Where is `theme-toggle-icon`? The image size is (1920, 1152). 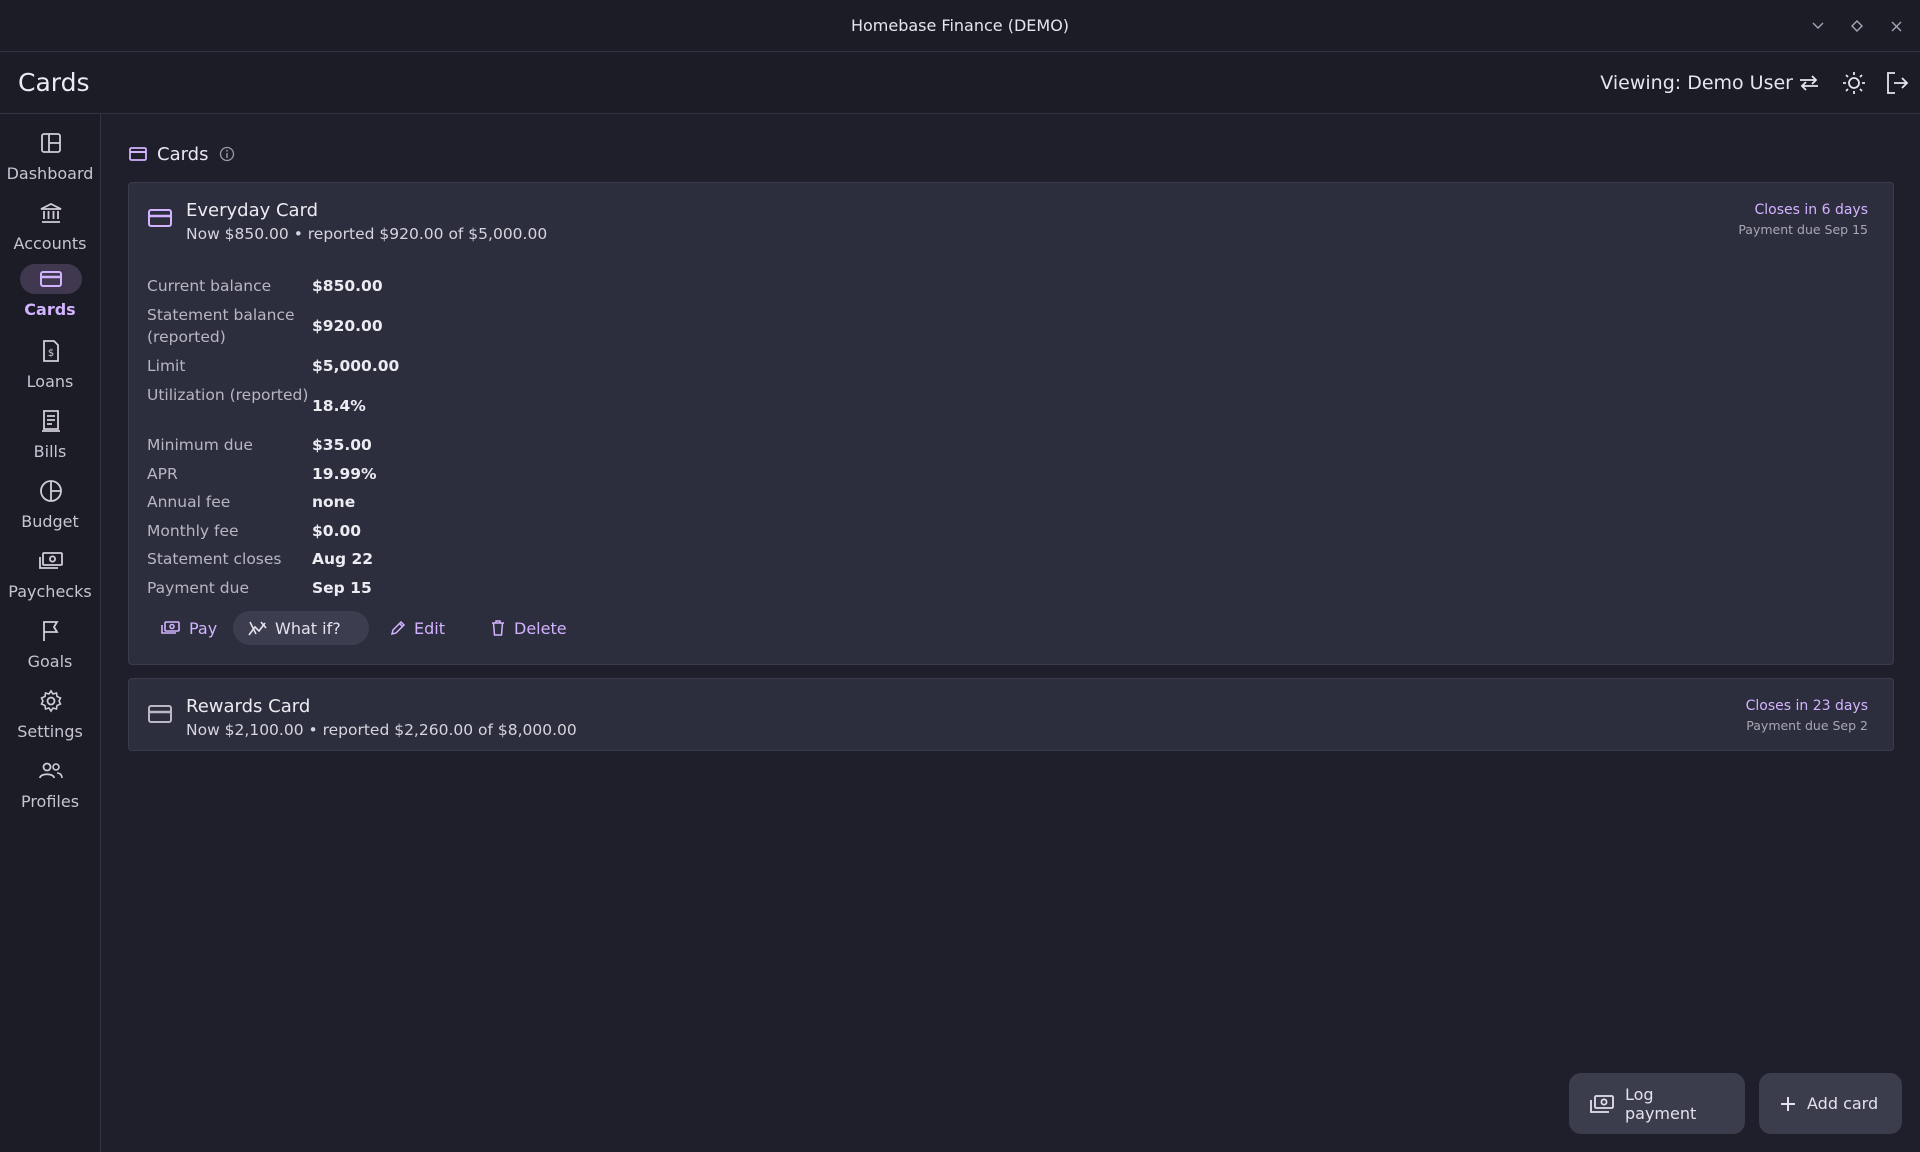
theme-toggle-icon is located at coordinates (1854, 83).